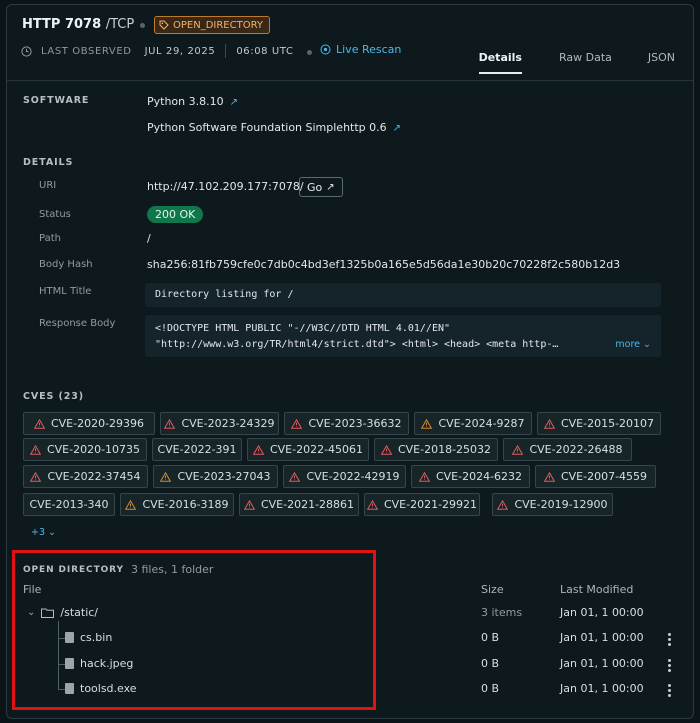 The width and height of the screenshot is (700, 723). I want to click on cve-chip: CVE-2024-6232, so click(470, 476).